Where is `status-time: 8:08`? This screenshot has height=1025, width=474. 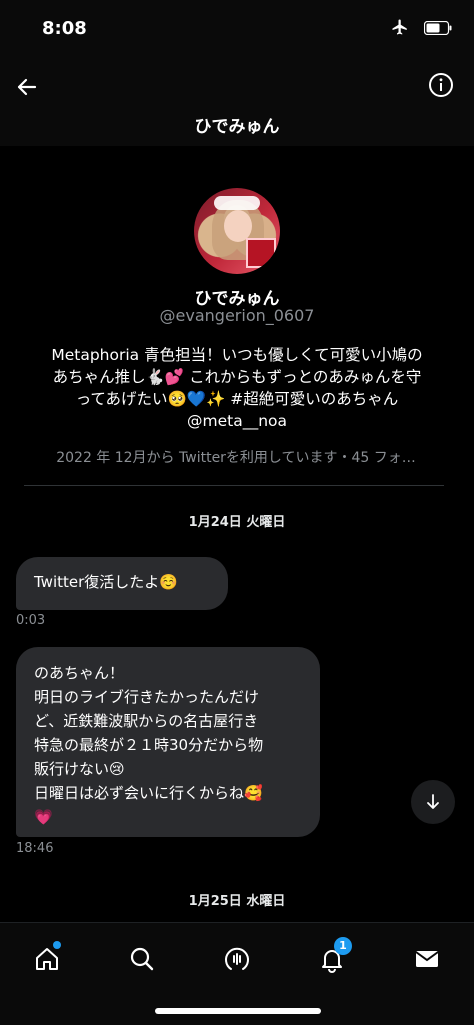 status-time: 8:08 is located at coordinates (64, 28).